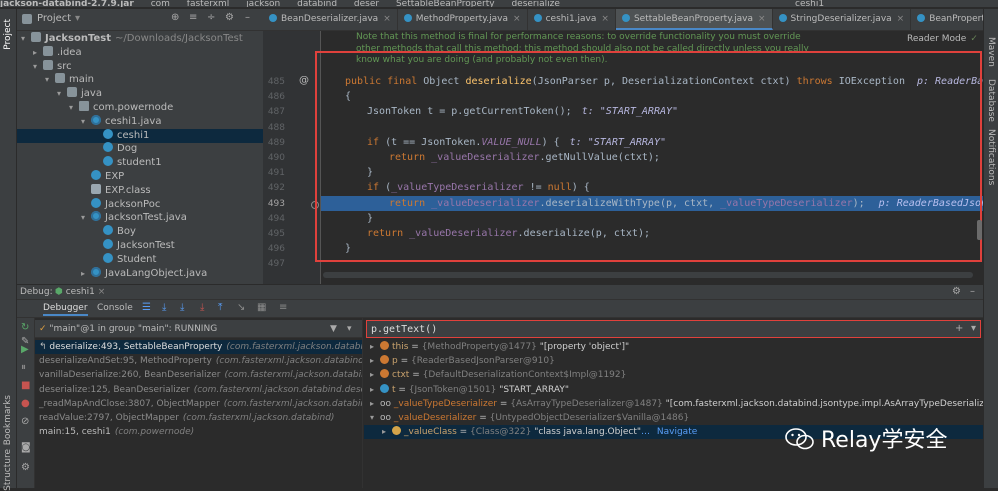 The image size is (998, 491). I want to click on variable-action-link: Navigate, so click(677, 432).